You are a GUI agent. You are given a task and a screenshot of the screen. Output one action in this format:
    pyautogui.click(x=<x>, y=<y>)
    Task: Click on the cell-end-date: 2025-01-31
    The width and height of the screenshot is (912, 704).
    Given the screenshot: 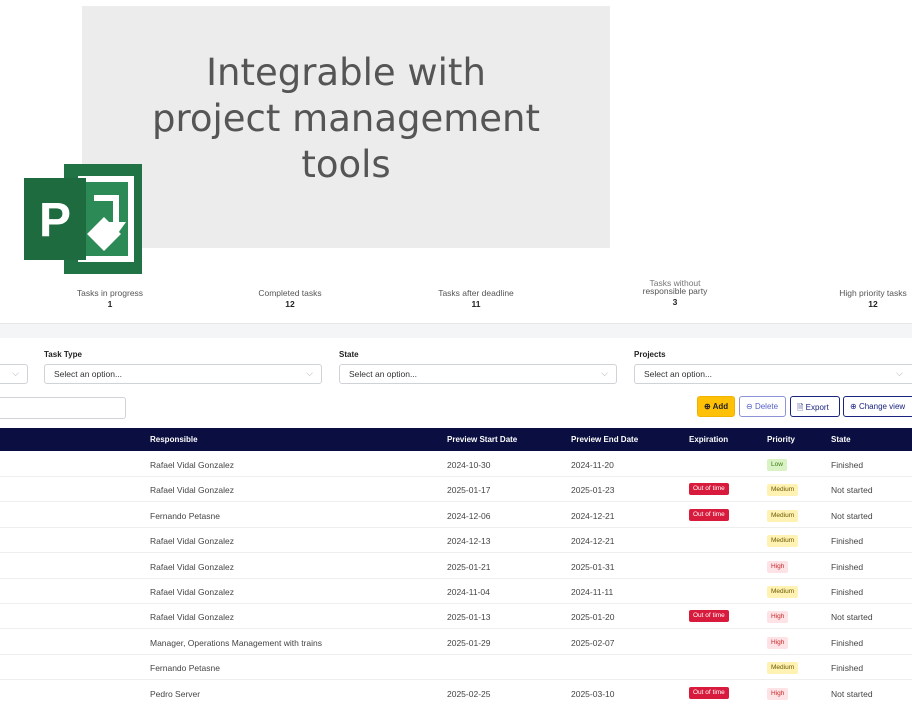 What is the action you would take?
    pyautogui.click(x=593, y=566)
    